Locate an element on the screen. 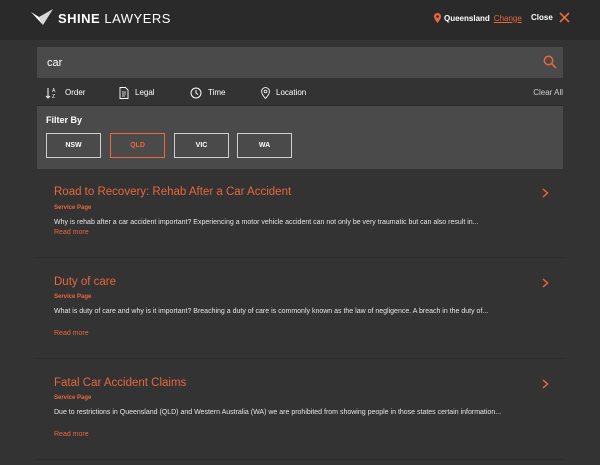 This screenshot has height=465, width=600. result-title: Fatal Car Accident Claims is located at coordinates (120, 383).